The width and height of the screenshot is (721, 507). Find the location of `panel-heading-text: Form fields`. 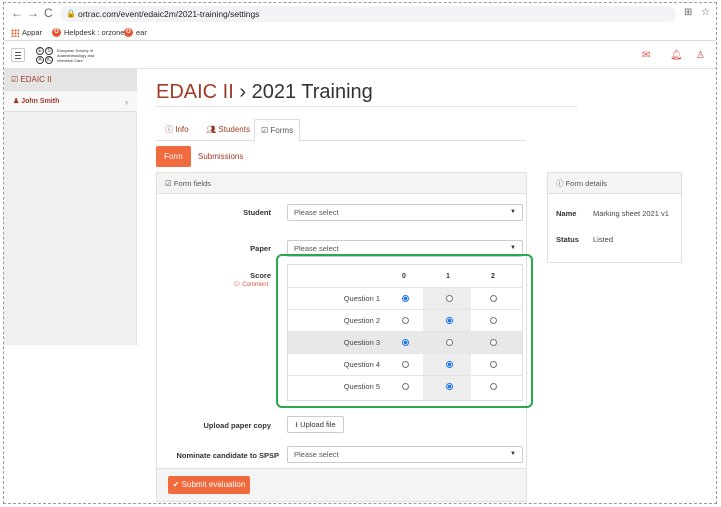

panel-heading-text: Form fields is located at coordinates (192, 183).